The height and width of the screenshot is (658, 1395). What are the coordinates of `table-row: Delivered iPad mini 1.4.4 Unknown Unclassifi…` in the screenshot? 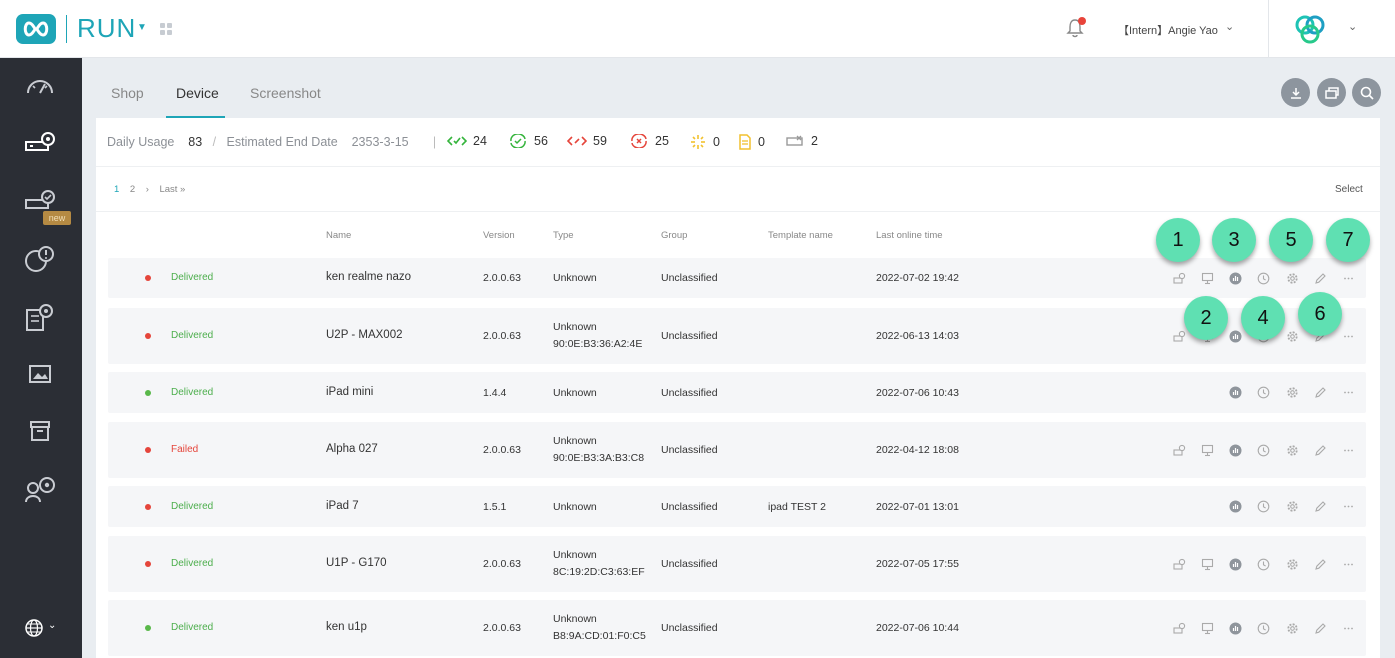 It's located at (737, 392).